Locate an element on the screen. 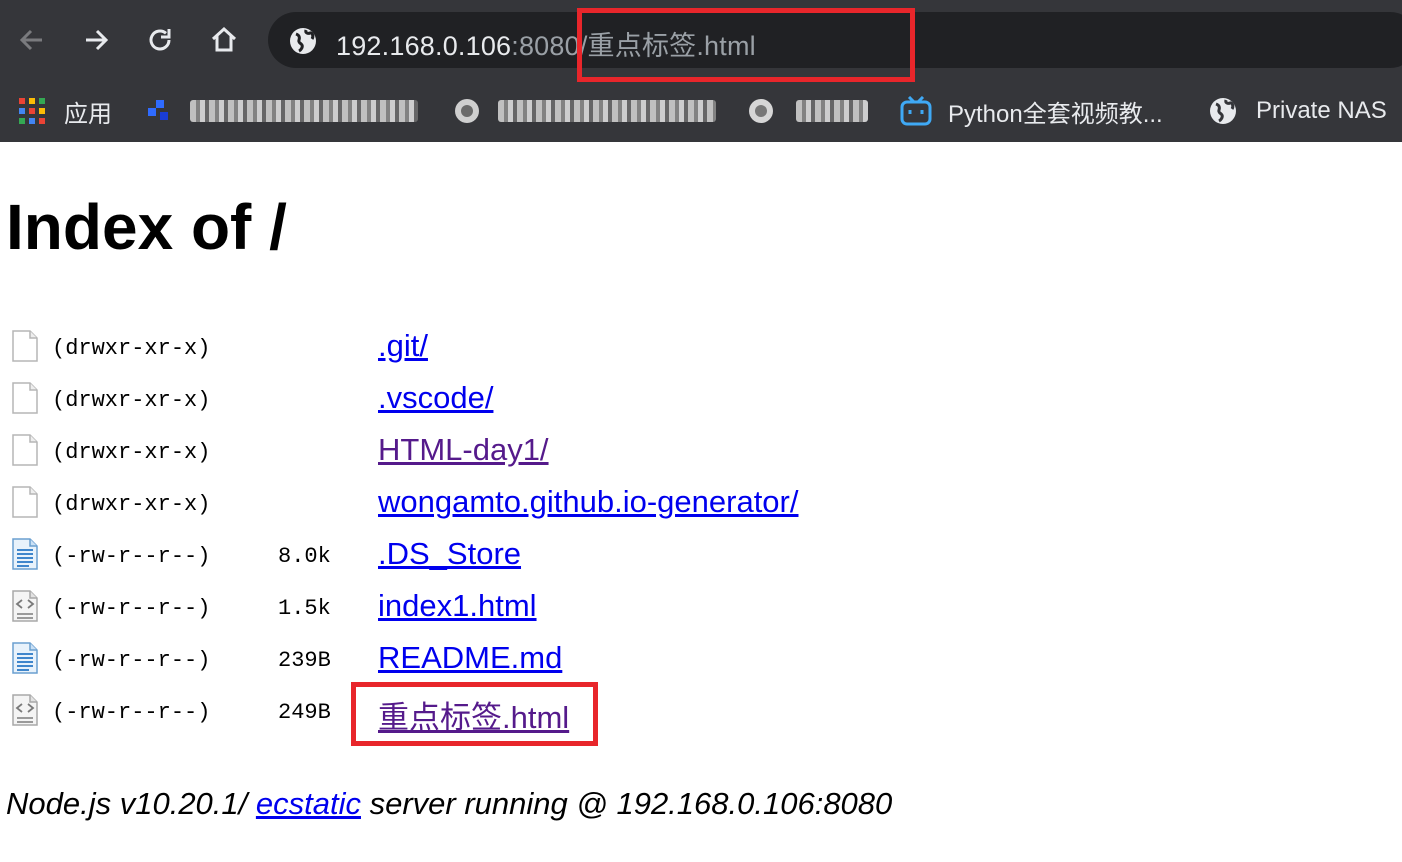 The height and width of the screenshot is (862, 1402). site-icon is located at coordinates (158, 110).